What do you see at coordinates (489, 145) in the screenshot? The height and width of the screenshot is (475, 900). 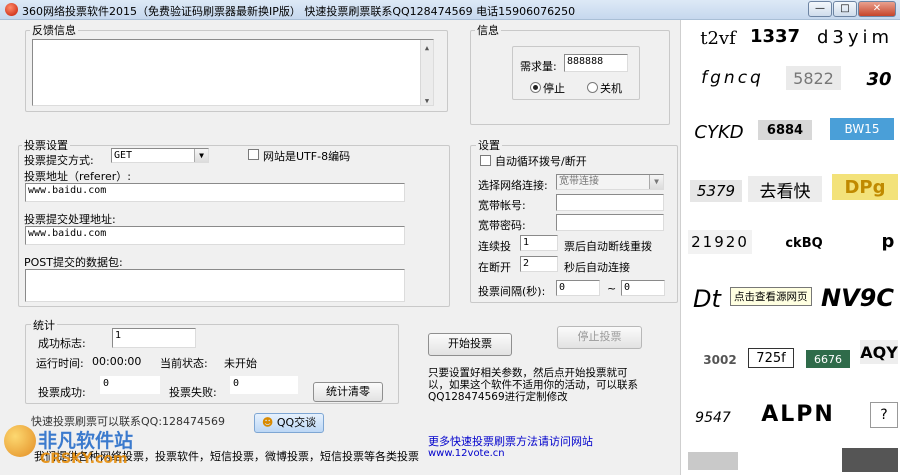 I see `settings-legend: 设置` at bounding box center [489, 145].